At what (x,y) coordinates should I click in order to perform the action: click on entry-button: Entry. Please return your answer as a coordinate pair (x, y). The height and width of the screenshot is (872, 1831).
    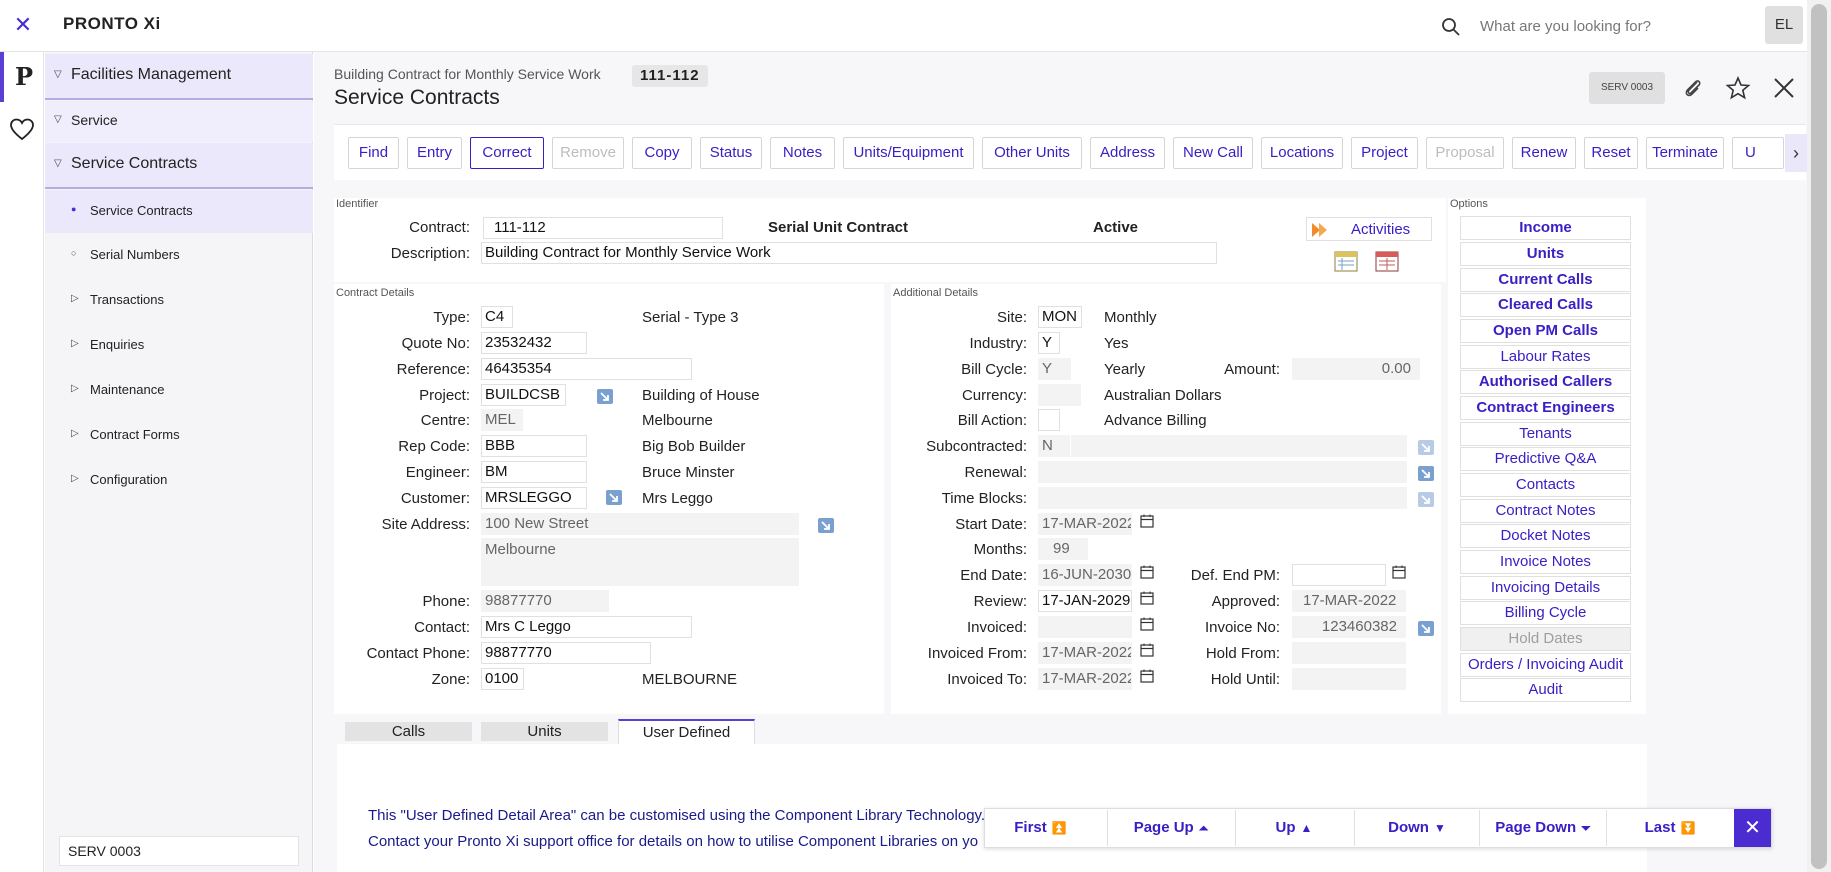
    Looking at the image, I should click on (434, 153).